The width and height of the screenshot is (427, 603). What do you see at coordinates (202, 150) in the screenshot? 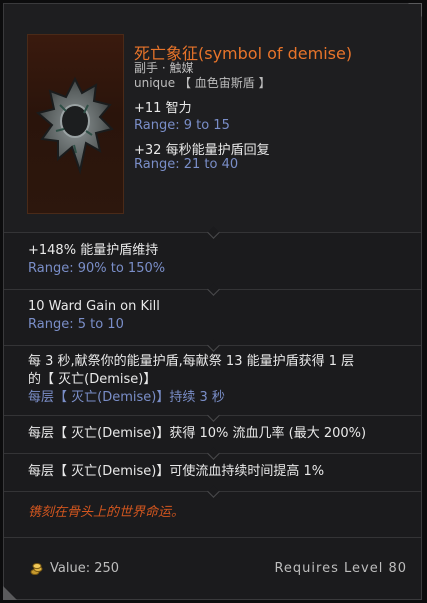
I see `header-mod-stat: +32 每秒能量护盾回复` at bounding box center [202, 150].